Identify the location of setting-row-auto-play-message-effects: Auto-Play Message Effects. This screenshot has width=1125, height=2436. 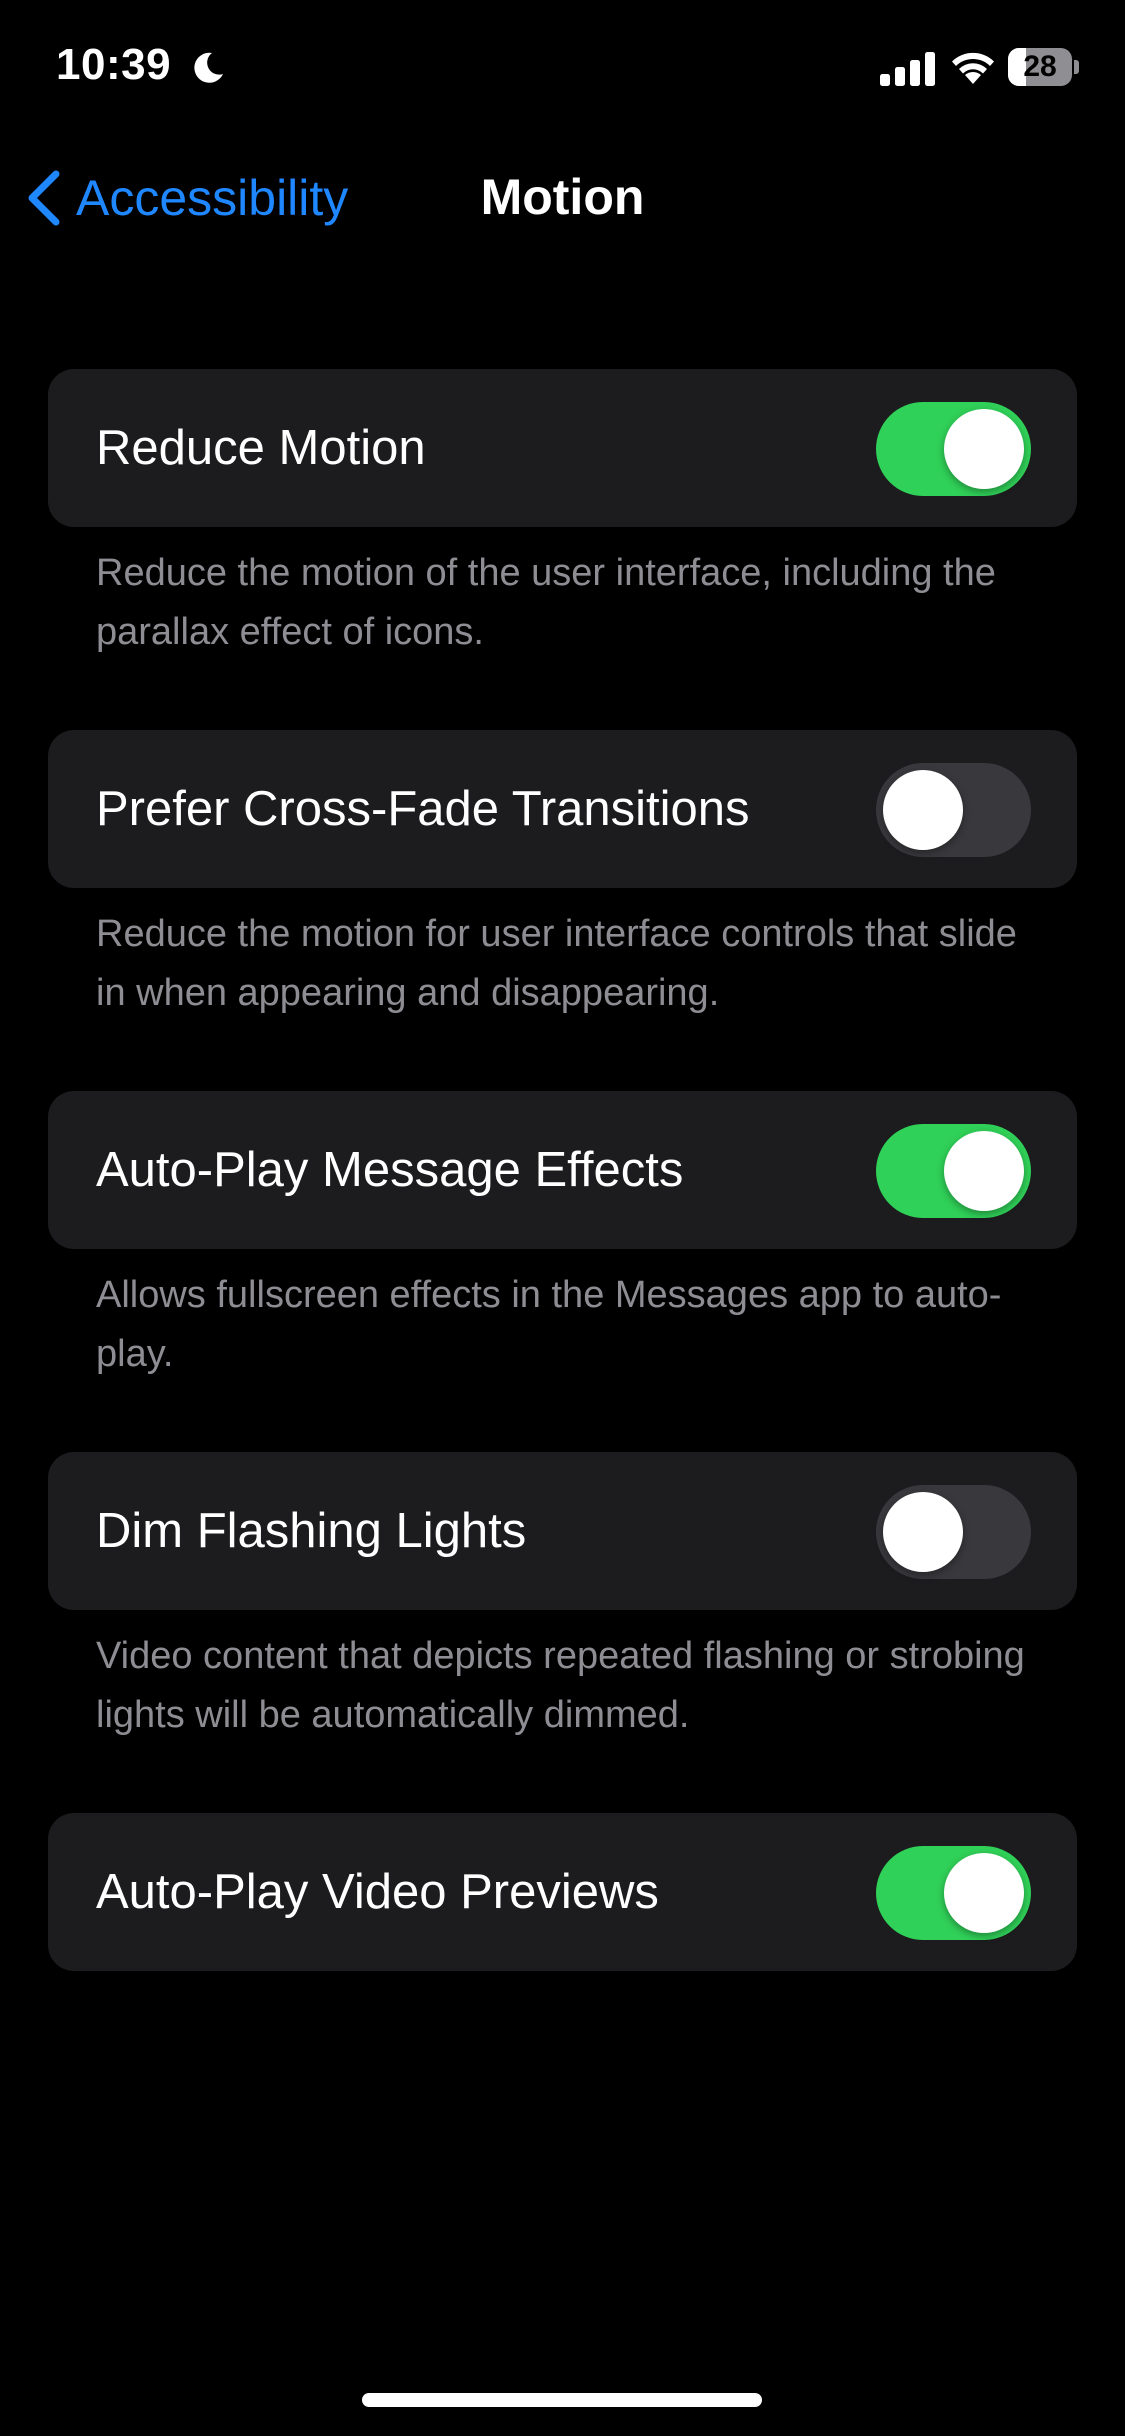
(562, 1170).